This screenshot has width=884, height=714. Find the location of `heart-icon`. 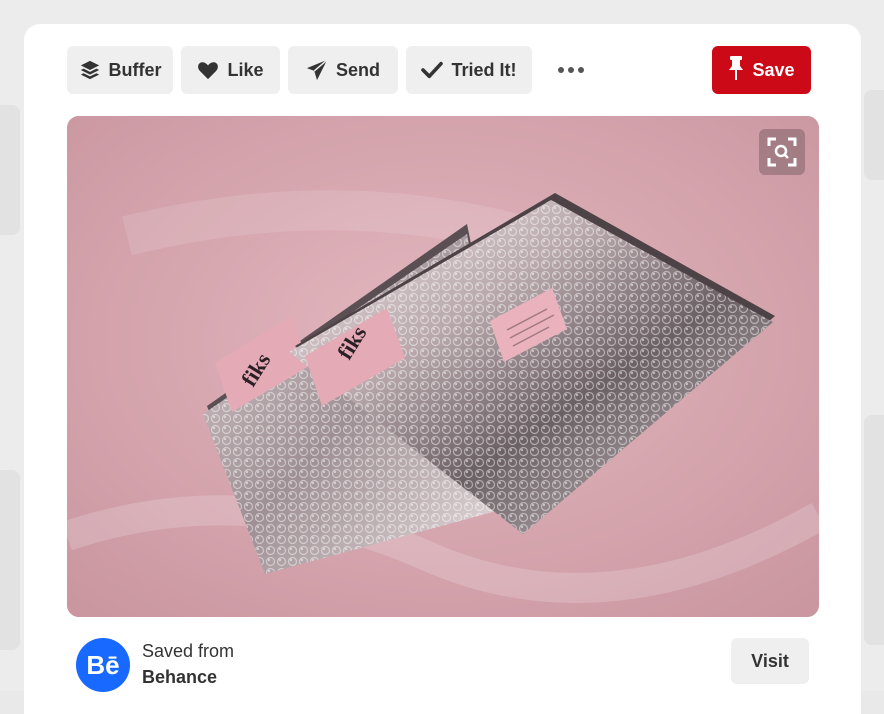

heart-icon is located at coordinates (208, 70).